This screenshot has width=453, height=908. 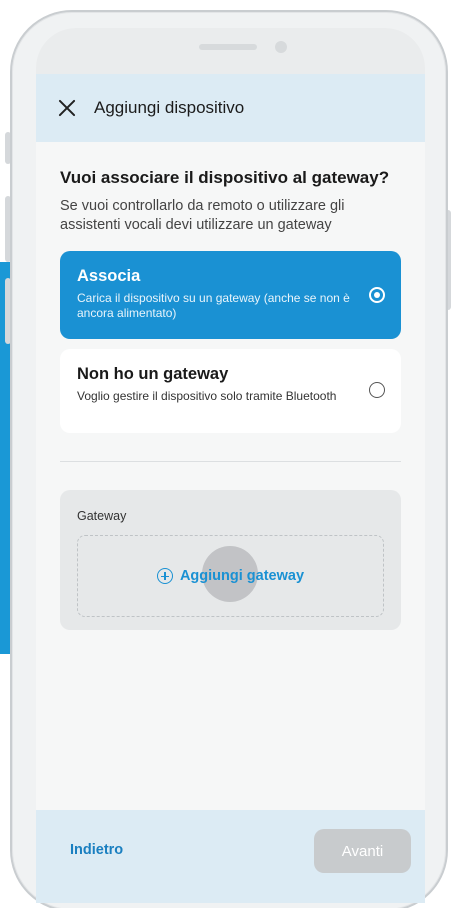 What do you see at coordinates (169, 107) in the screenshot?
I see `page-title: Aggiungi dispositivo` at bounding box center [169, 107].